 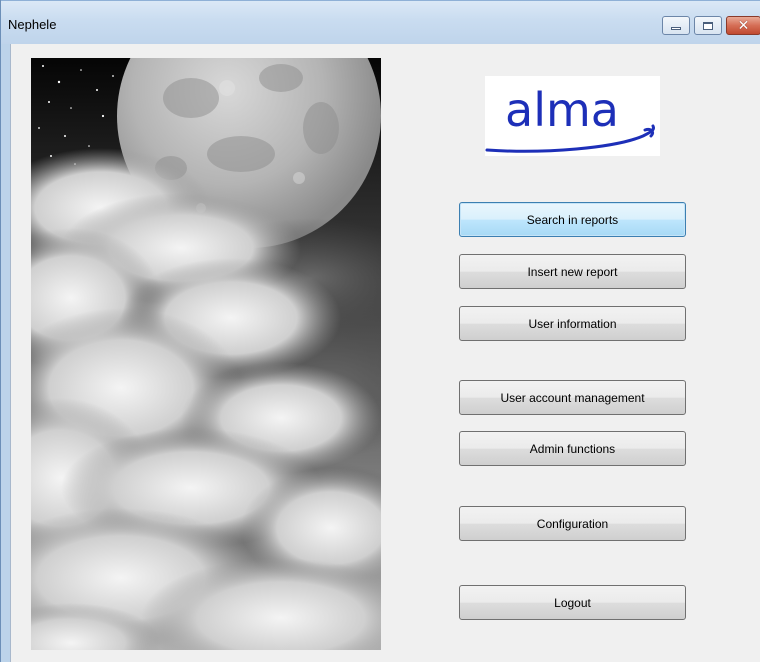 I want to click on admin-functions-button: Admin functions, so click(x=572, y=448).